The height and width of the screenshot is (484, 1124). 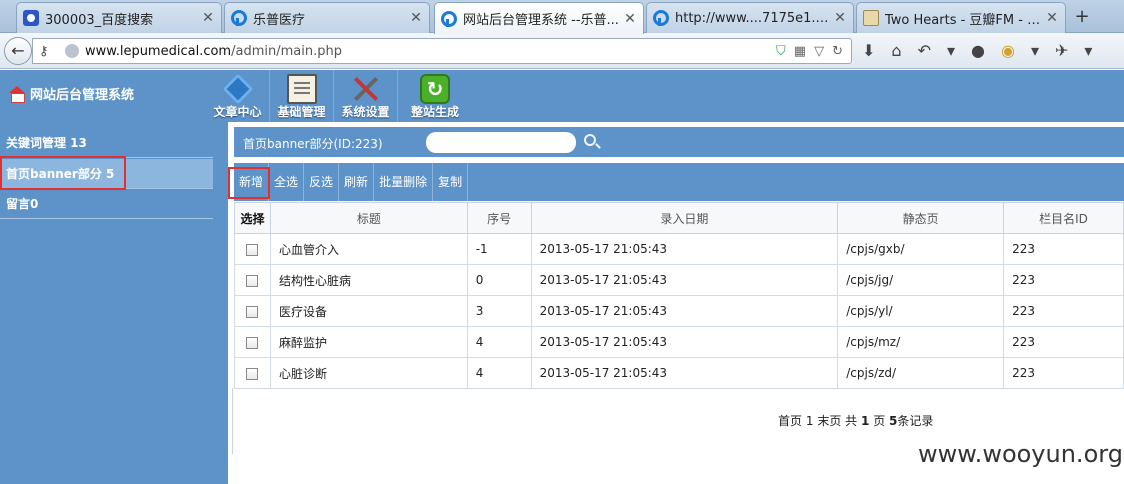 I want to click on browser-tab-douban: Two Hearts - 豆瓣FM - B... ✕, so click(x=961, y=17).